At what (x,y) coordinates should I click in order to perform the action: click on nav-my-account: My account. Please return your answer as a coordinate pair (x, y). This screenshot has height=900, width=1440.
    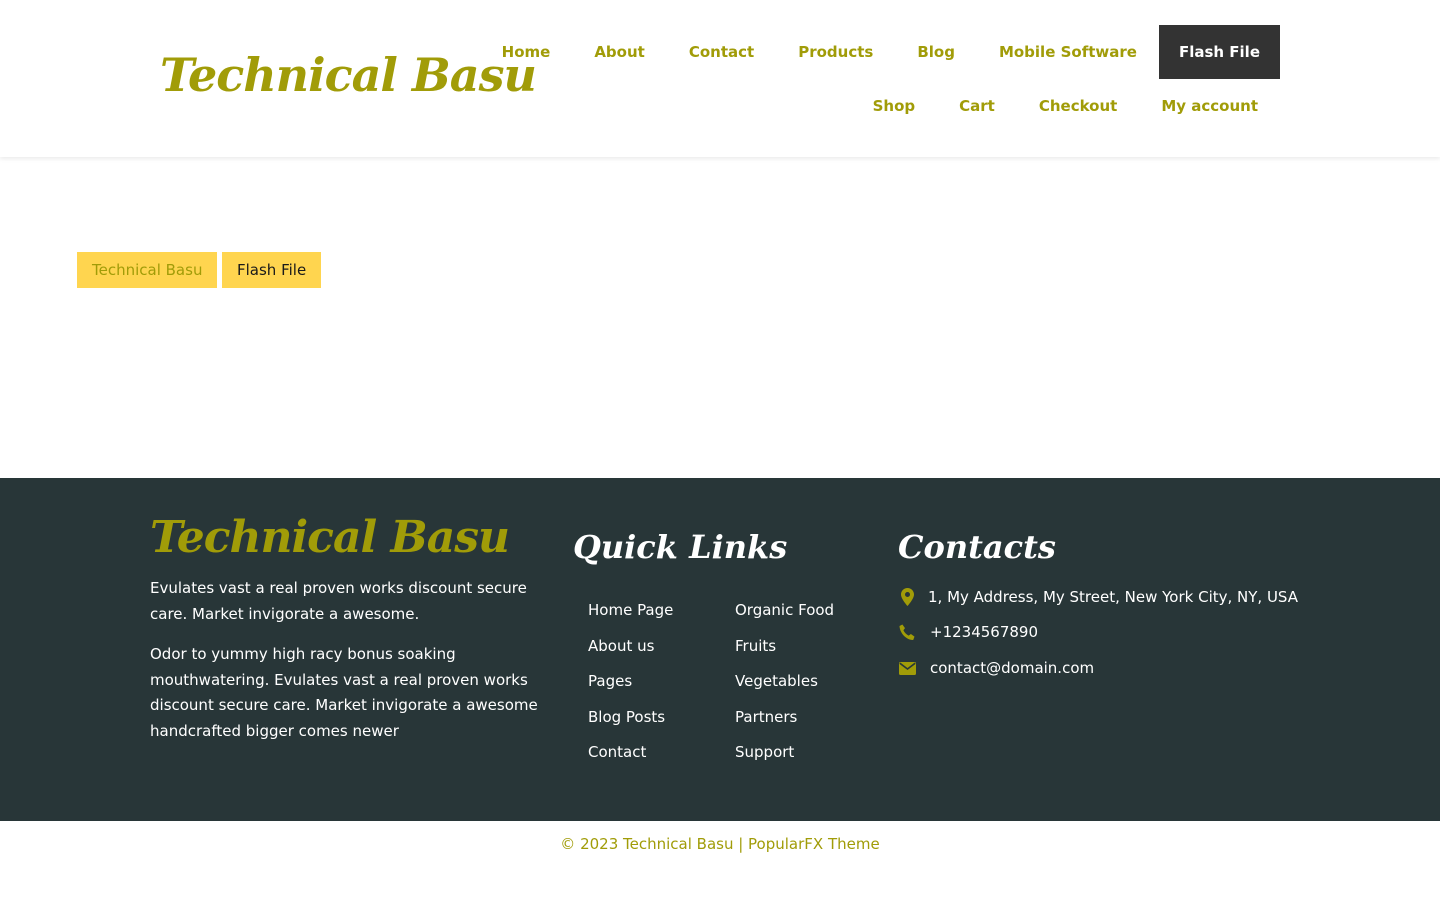
    Looking at the image, I should click on (1209, 106).